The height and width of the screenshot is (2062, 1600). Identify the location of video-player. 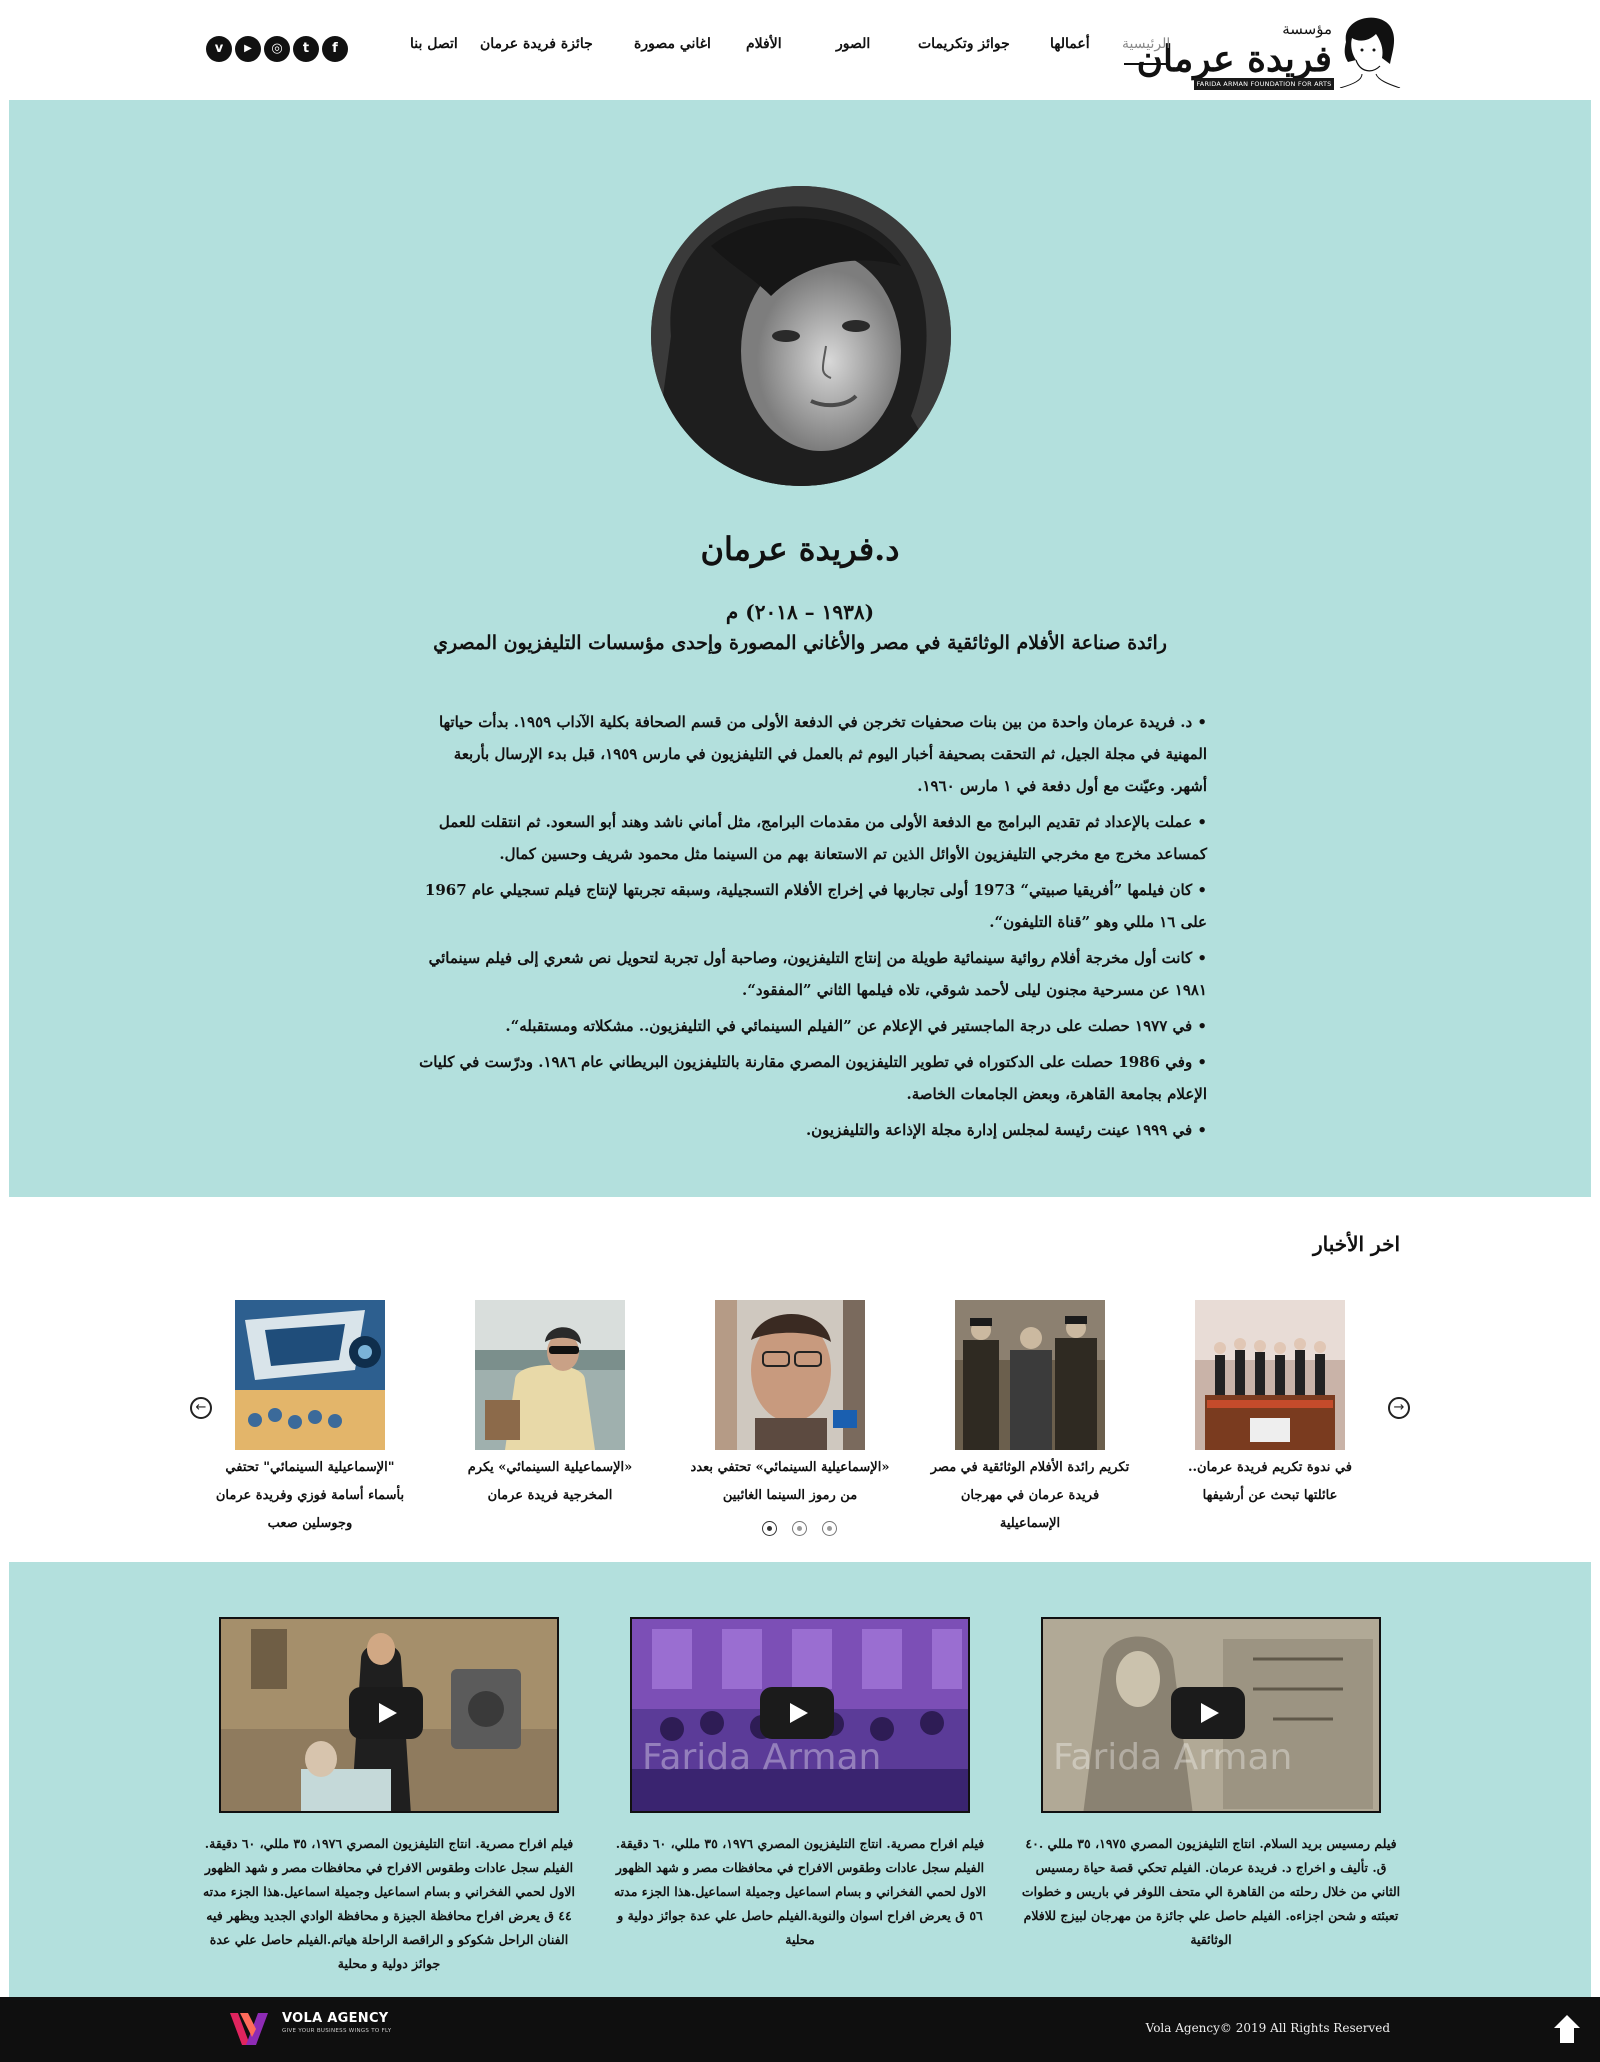
(389, 1715).